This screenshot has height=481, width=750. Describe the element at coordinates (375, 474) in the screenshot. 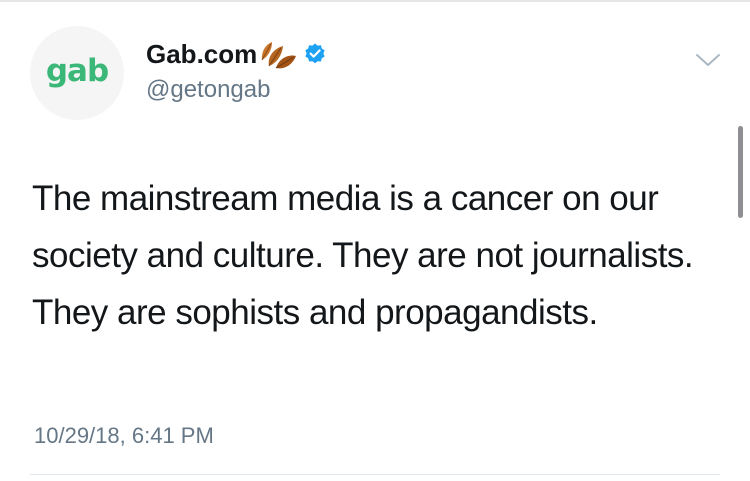

I see `bottom-divider` at that location.